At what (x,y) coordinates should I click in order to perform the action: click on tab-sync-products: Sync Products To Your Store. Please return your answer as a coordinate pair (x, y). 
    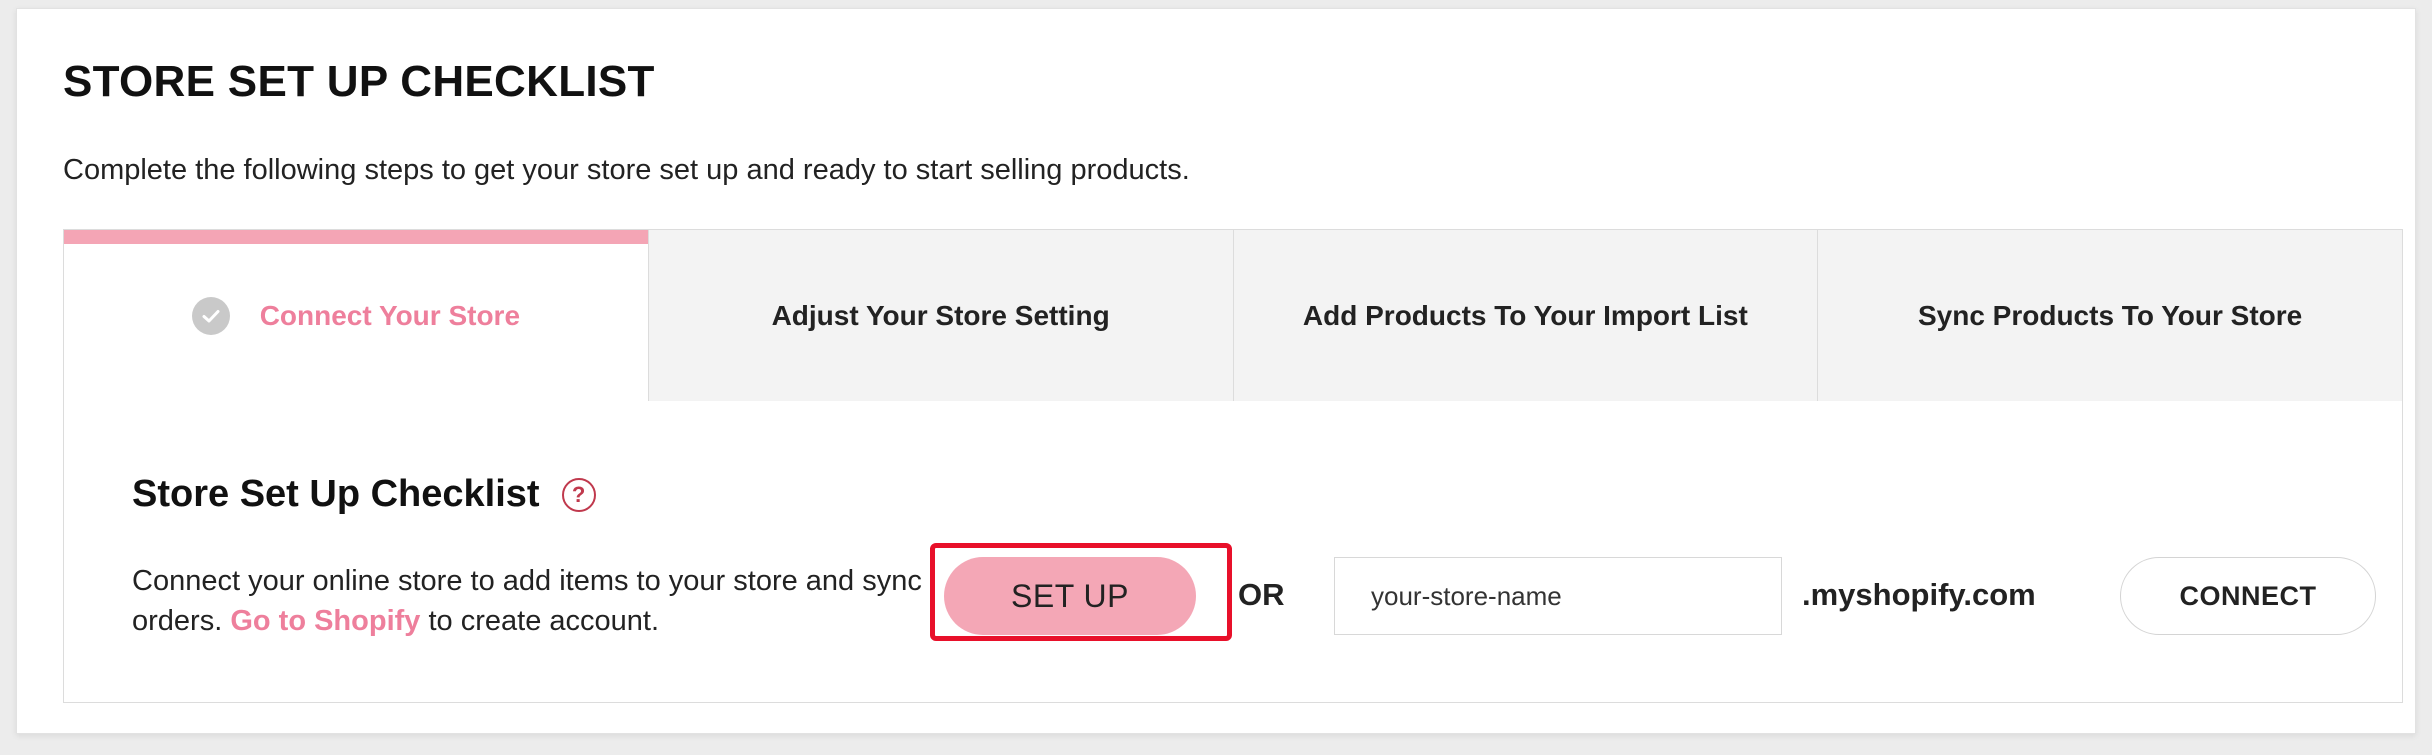
    Looking at the image, I should click on (2109, 316).